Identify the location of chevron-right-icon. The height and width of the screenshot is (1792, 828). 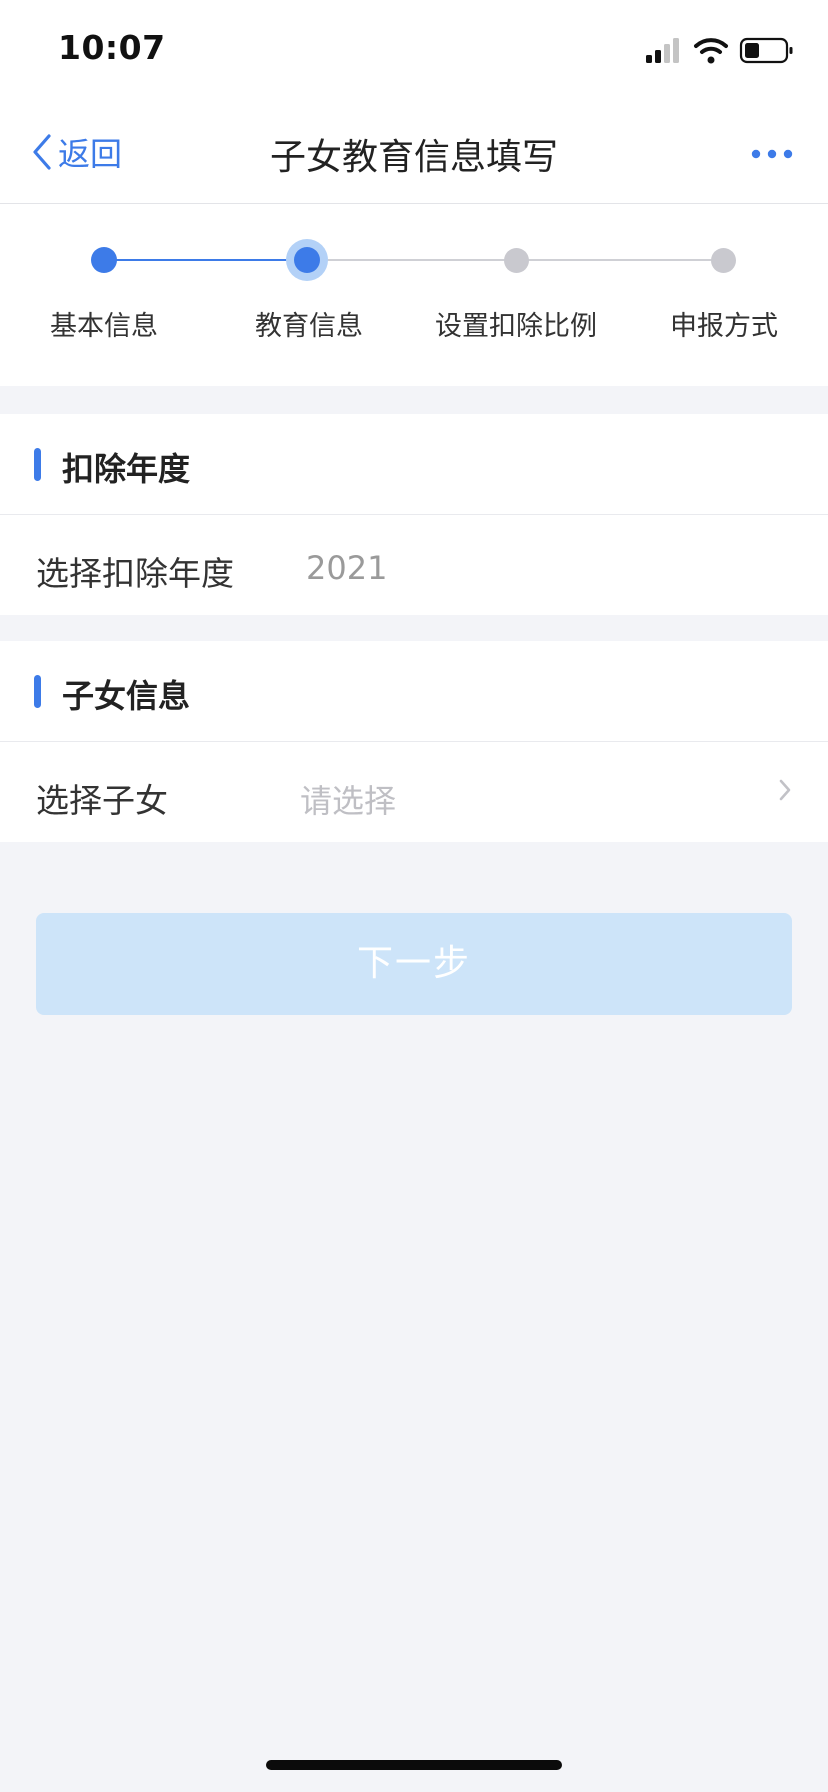
(785, 792).